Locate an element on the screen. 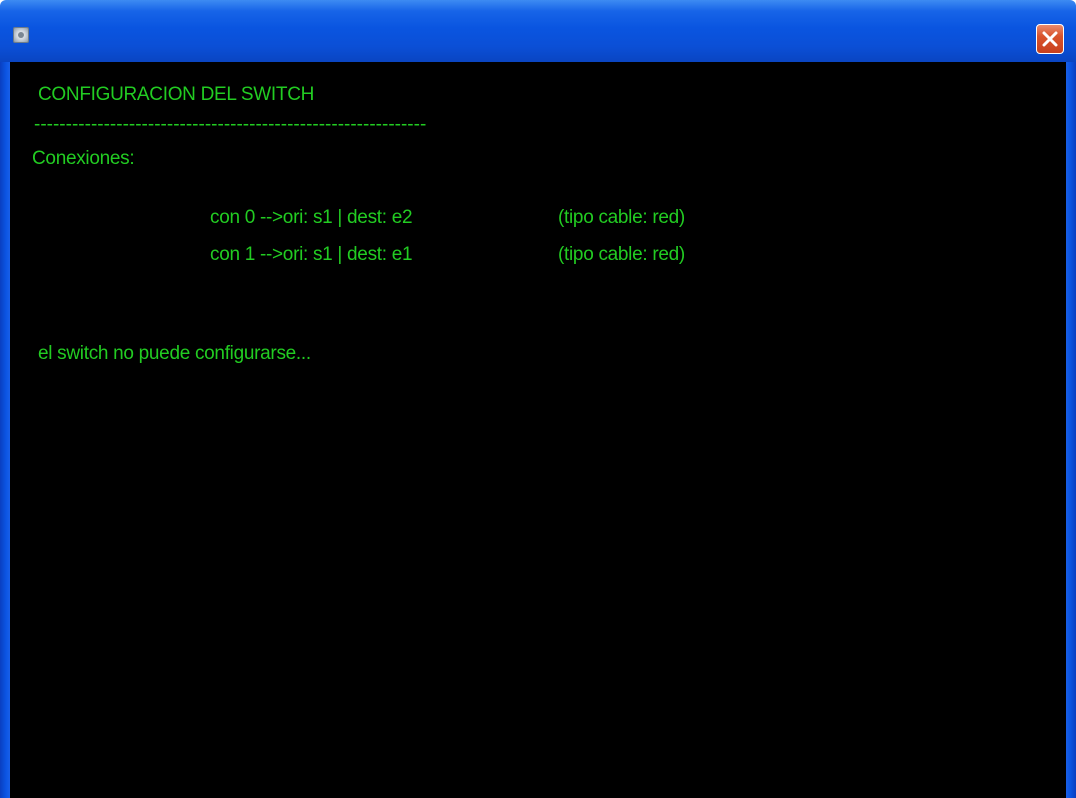  connection-0-text: con 0 -->ori: s1 | dest: e2 is located at coordinates (311, 217).